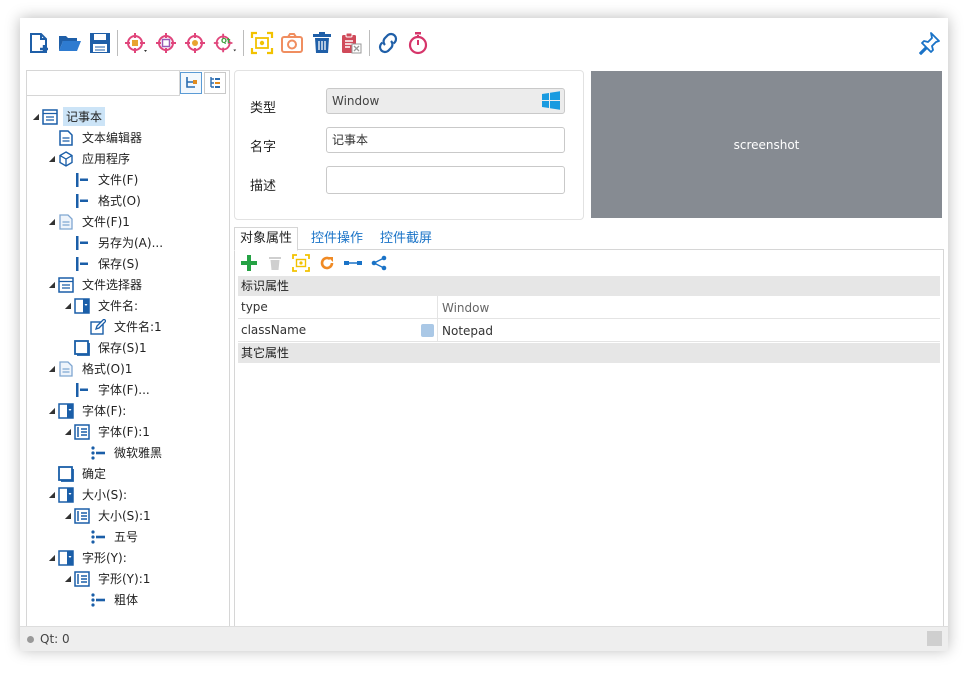 The image size is (969, 680). I want to click on tree-node: 文本编辑器, so click(96, 137).